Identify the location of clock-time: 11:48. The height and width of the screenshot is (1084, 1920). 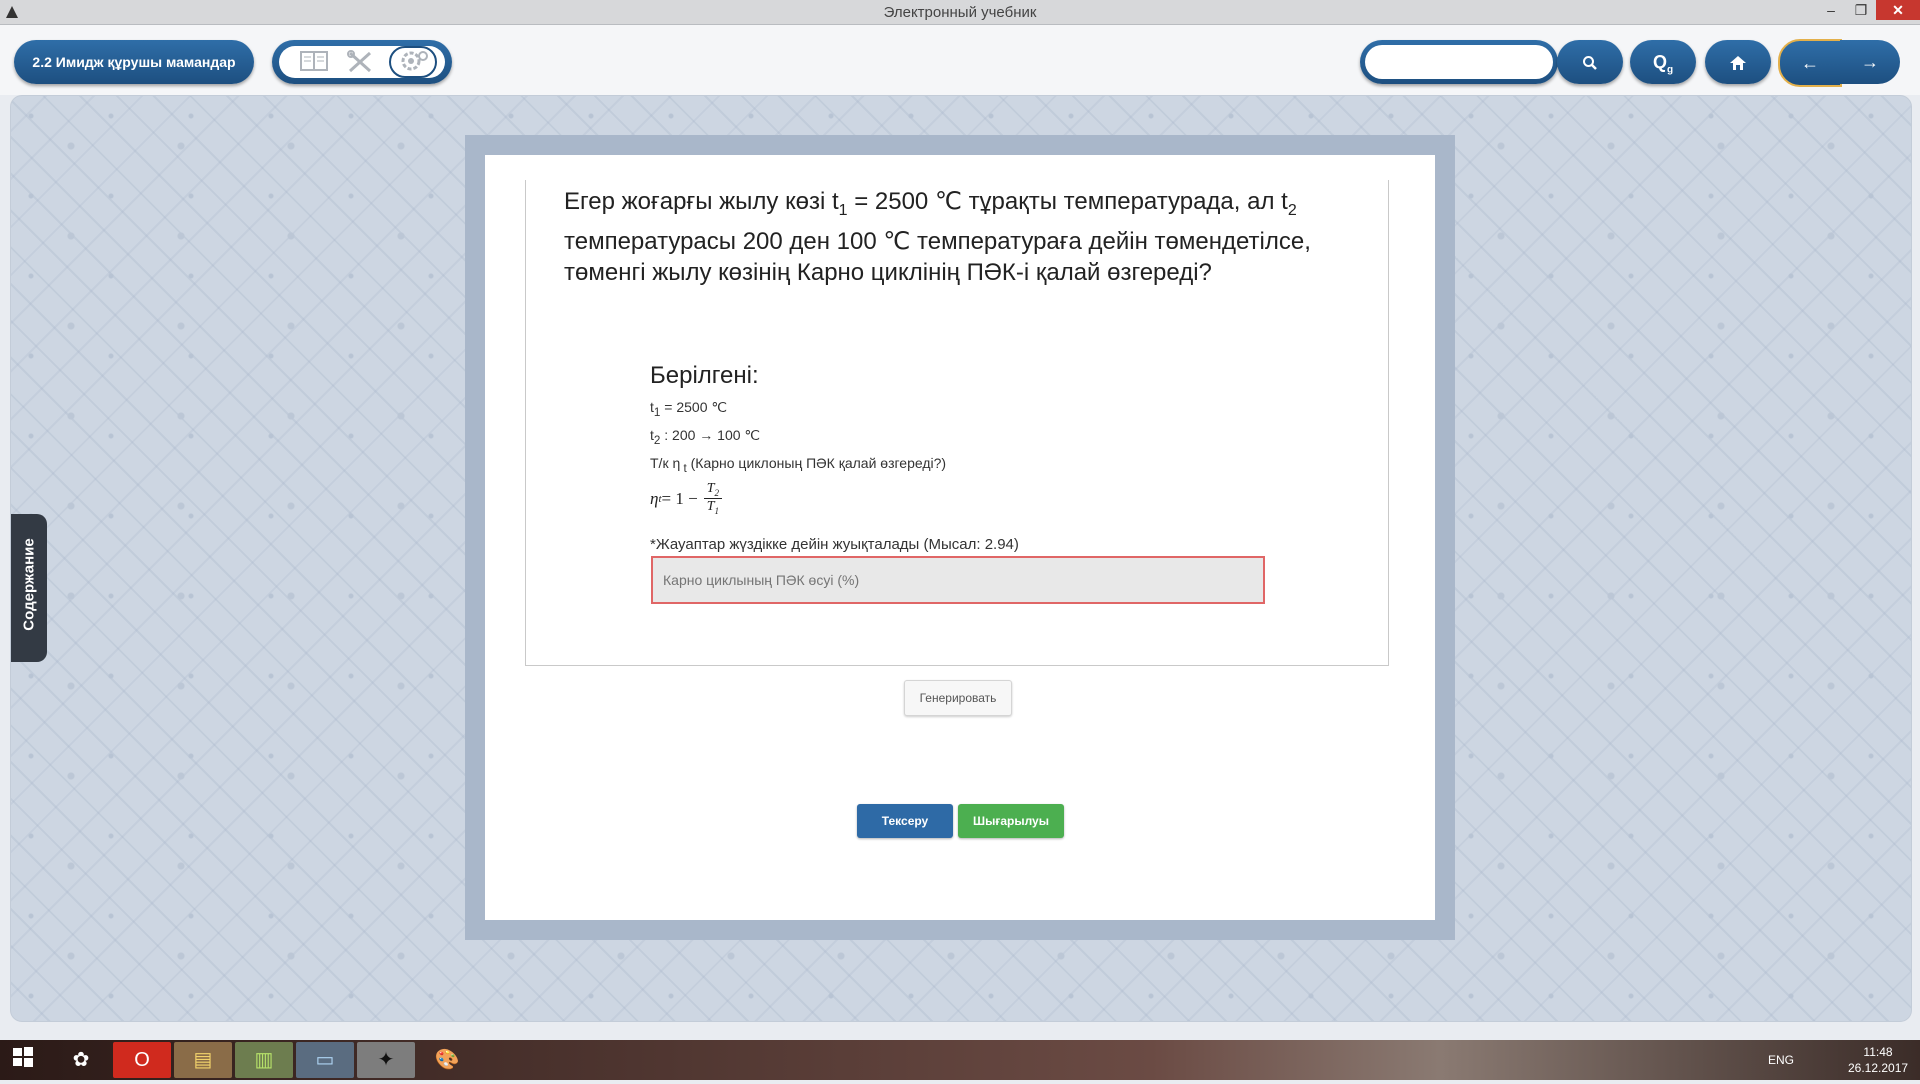
(1878, 1052).